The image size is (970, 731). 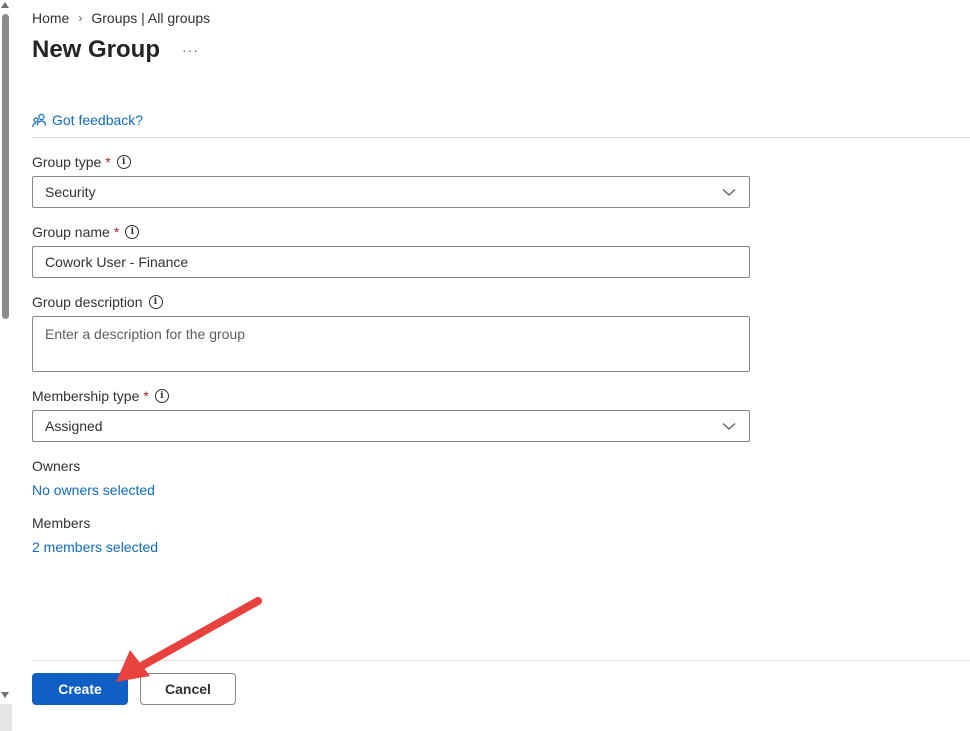 I want to click on membership-type-value: Assigned, so click(x=74, y=426).